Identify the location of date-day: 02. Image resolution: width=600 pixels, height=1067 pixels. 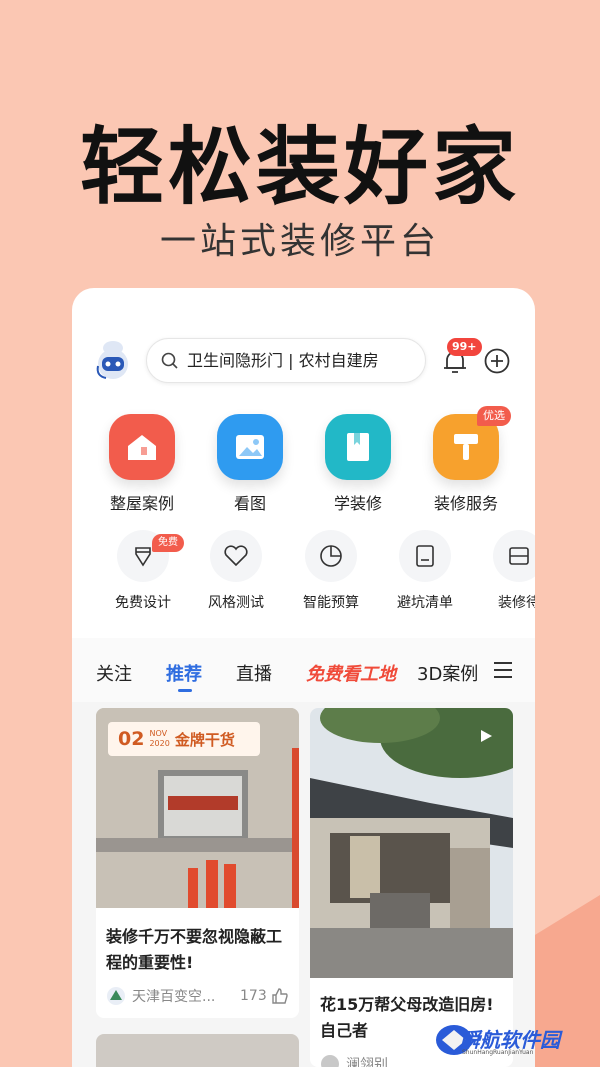
(131, 739).